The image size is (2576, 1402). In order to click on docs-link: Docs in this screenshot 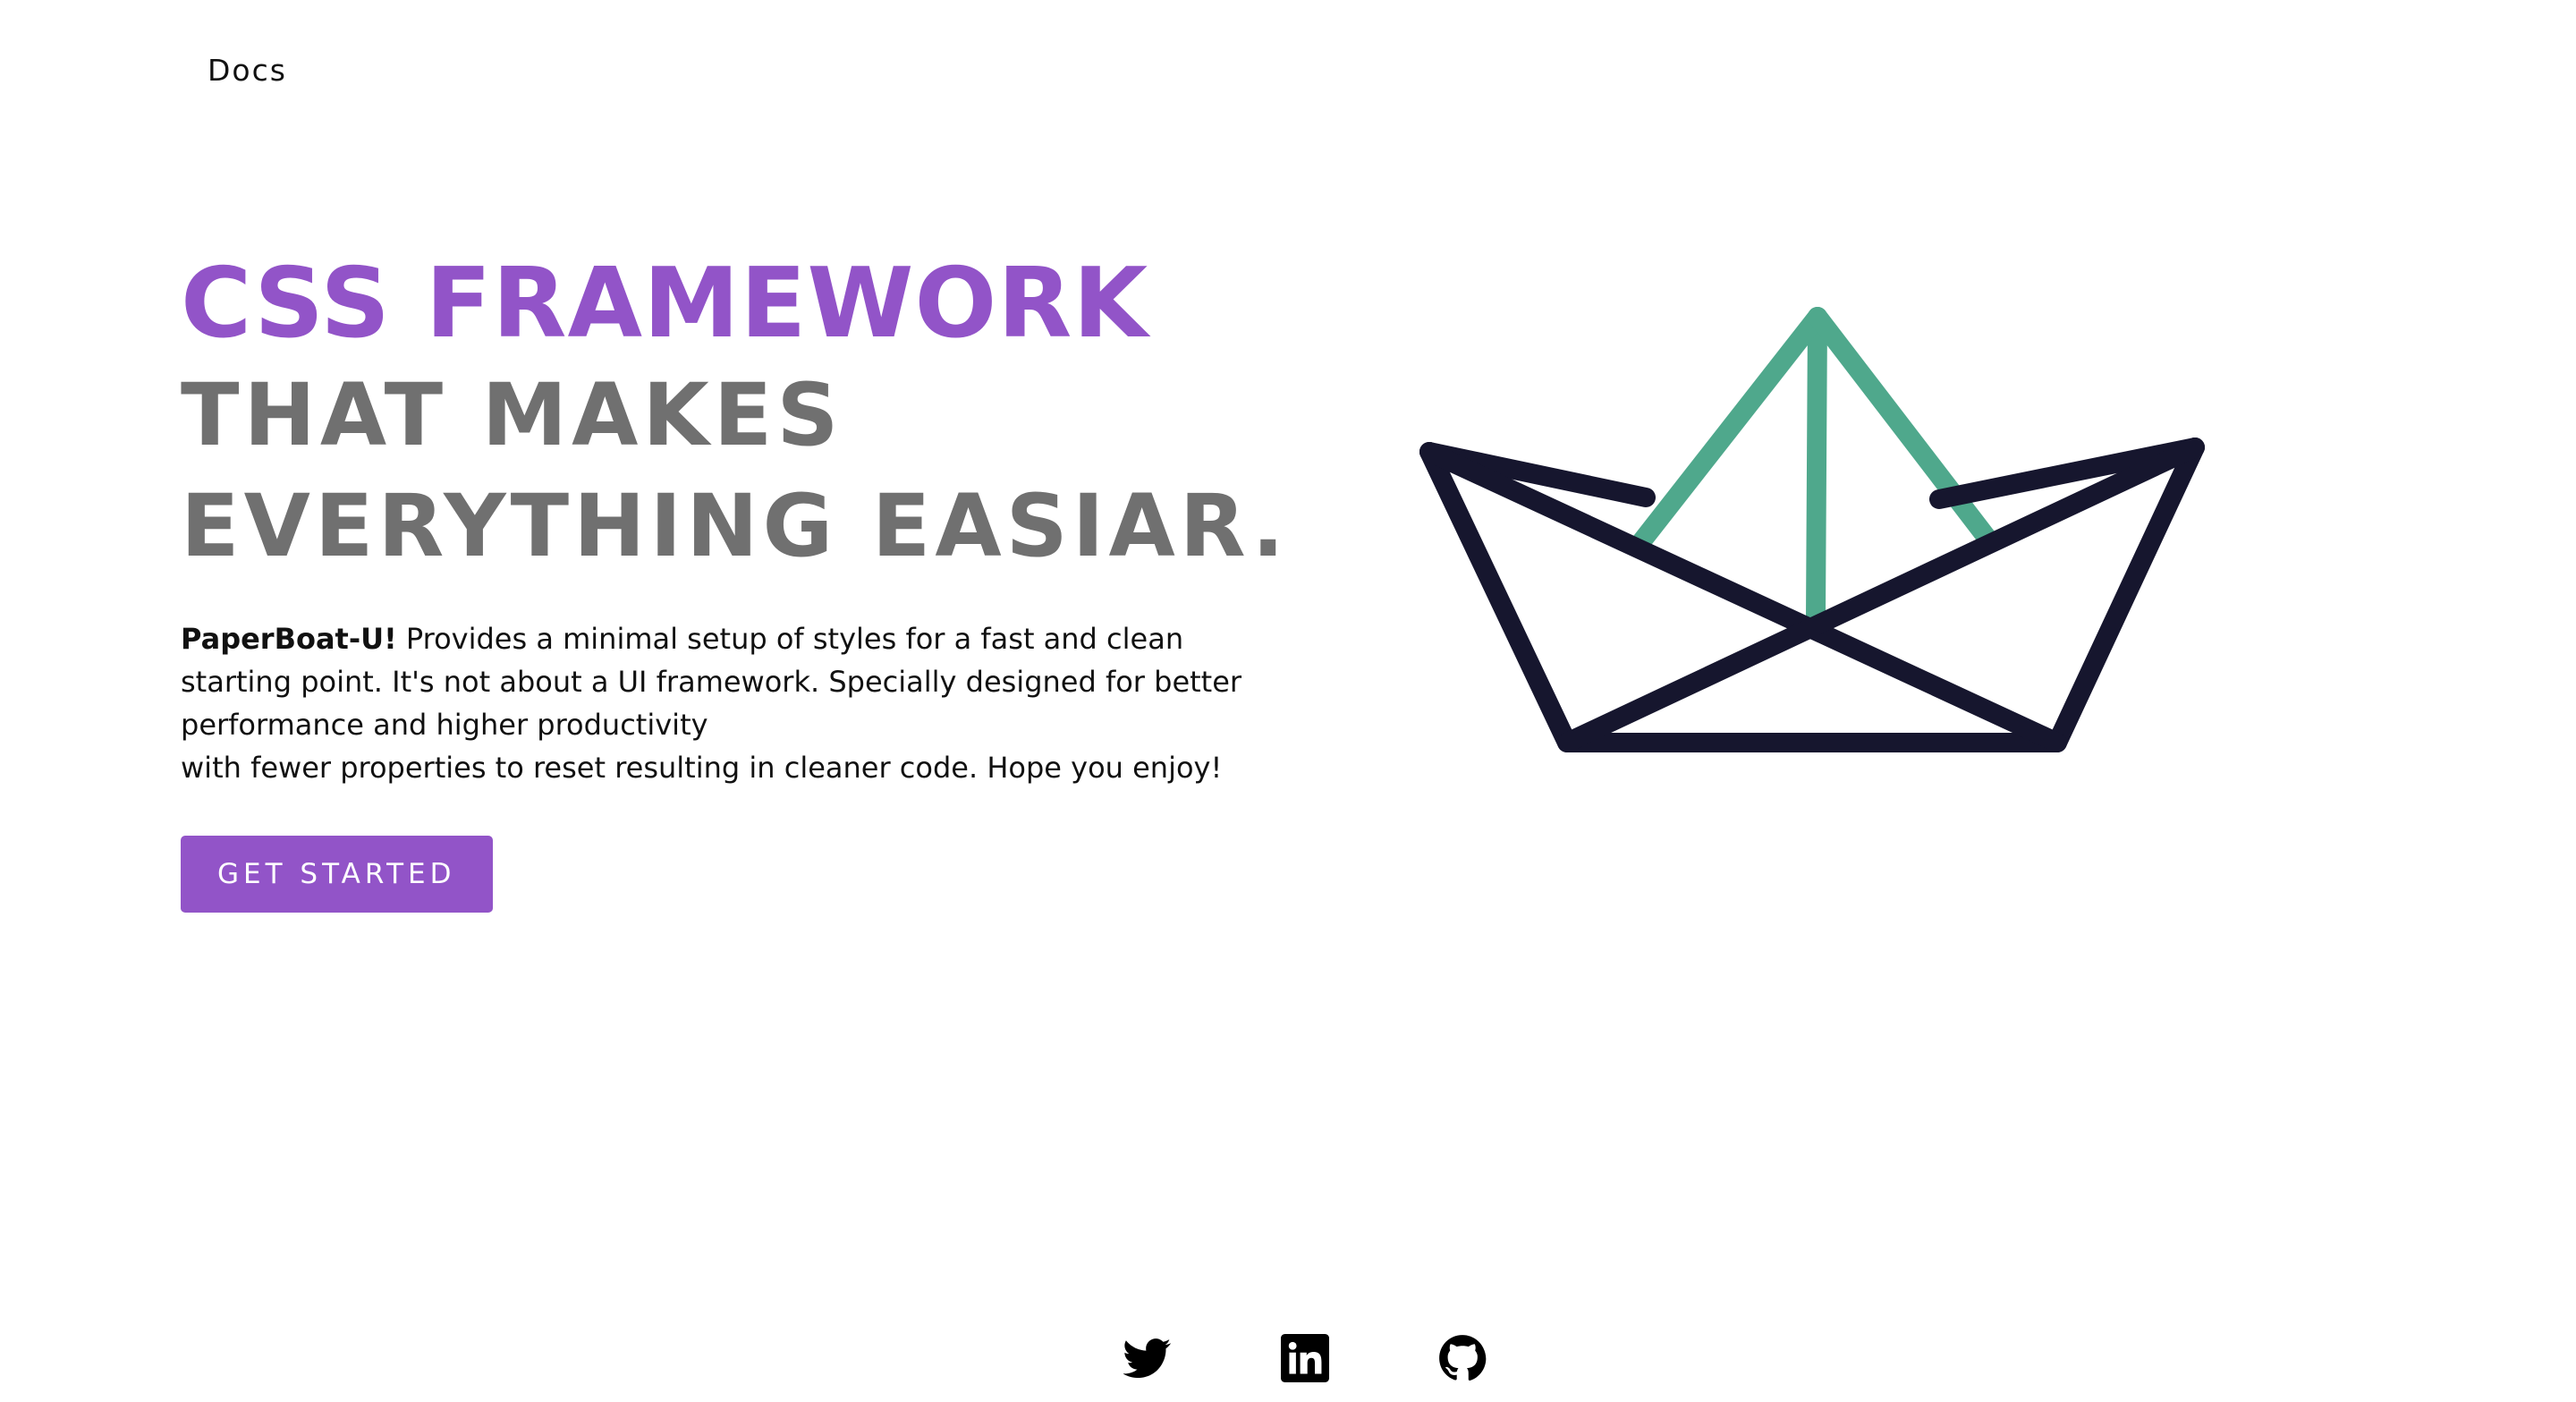, I will do `click(247, 70)`.